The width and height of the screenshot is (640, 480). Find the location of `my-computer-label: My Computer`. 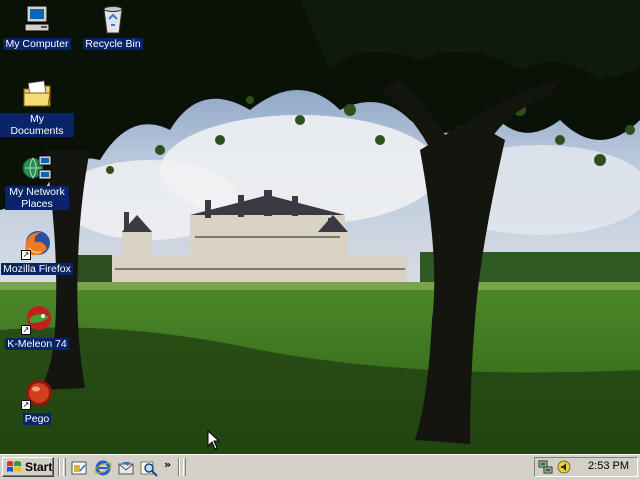

my-computer-label: My Computer is located at coordinates (37, 44).